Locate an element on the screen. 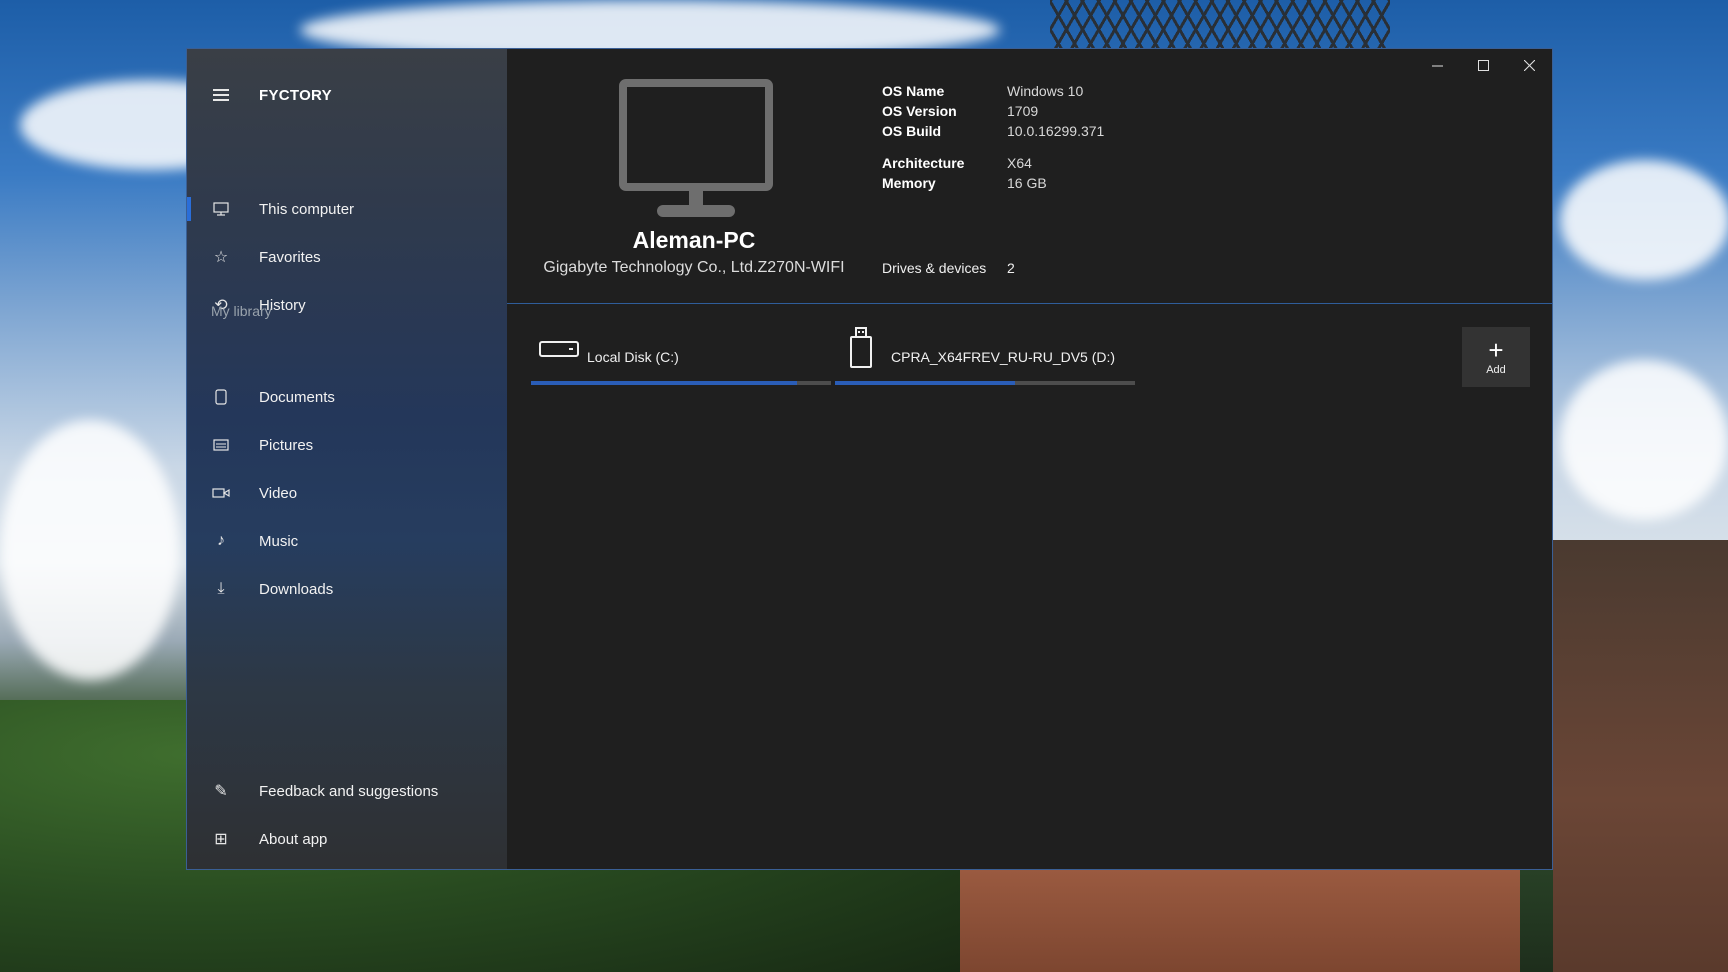  memory-label: Memory is located at coordinates (909, 183).